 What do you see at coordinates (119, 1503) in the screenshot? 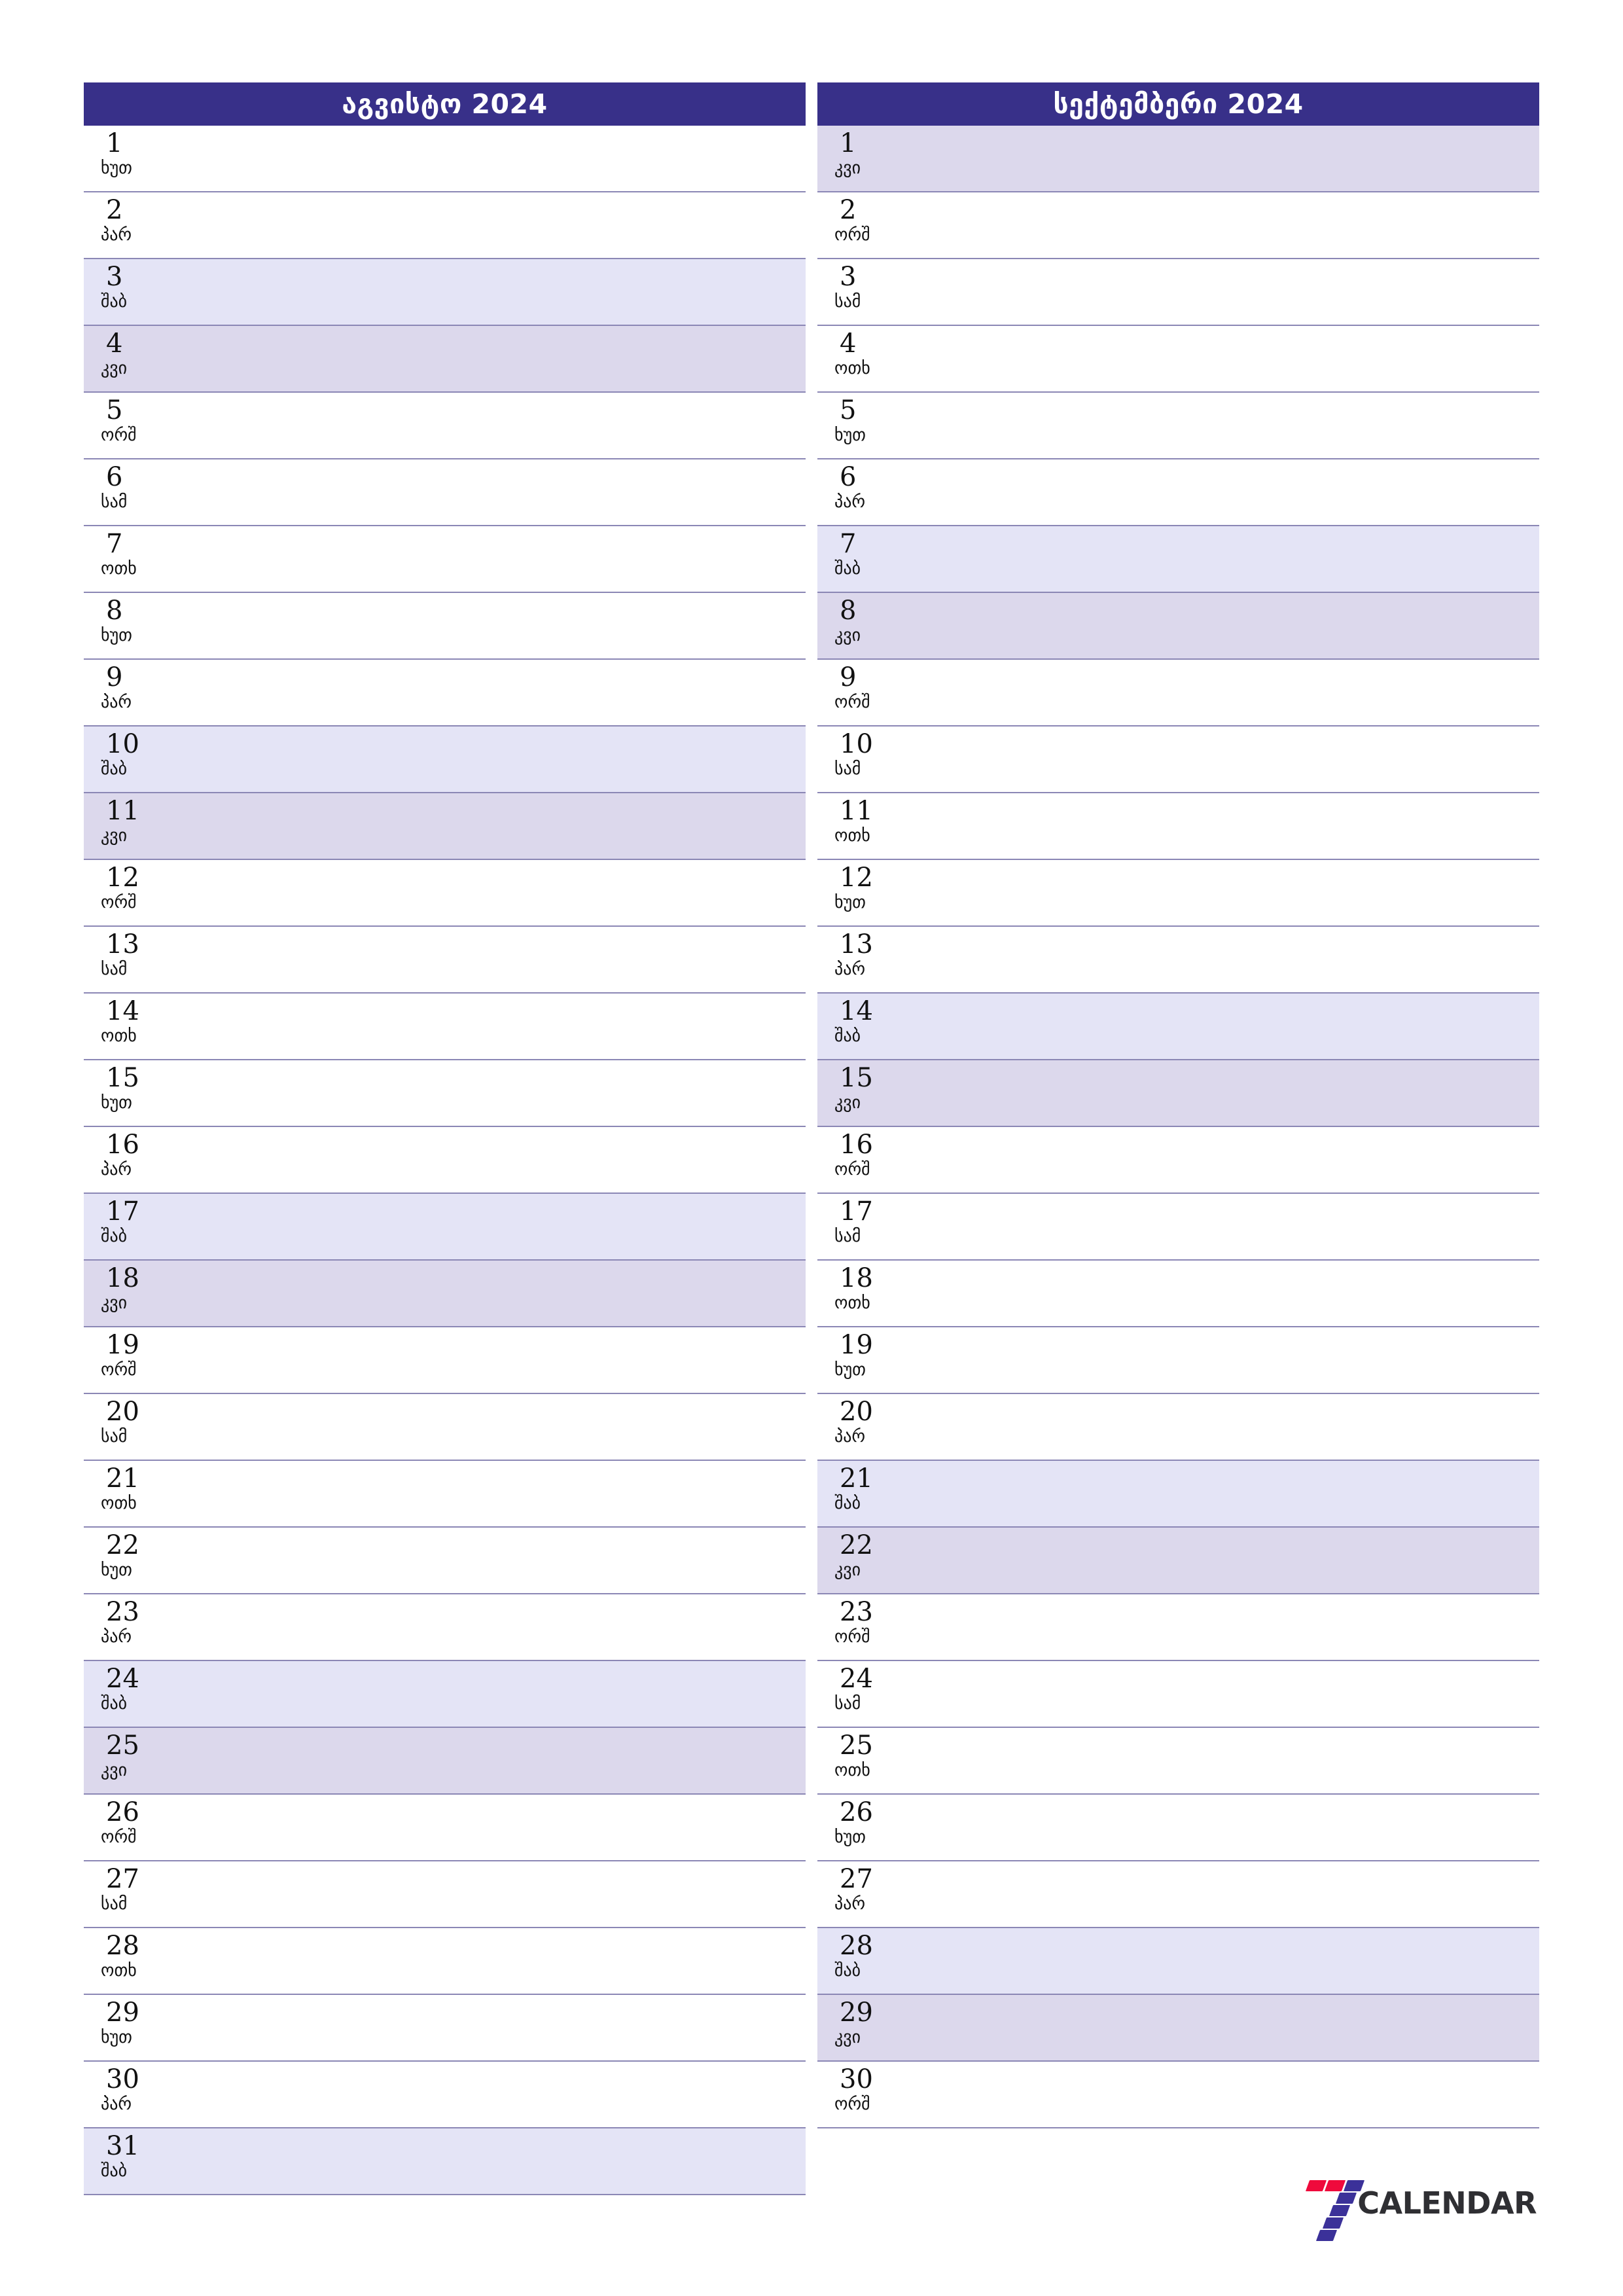
I see `day-weekday-label: ოთხ` at bounding box center [119, 1503].